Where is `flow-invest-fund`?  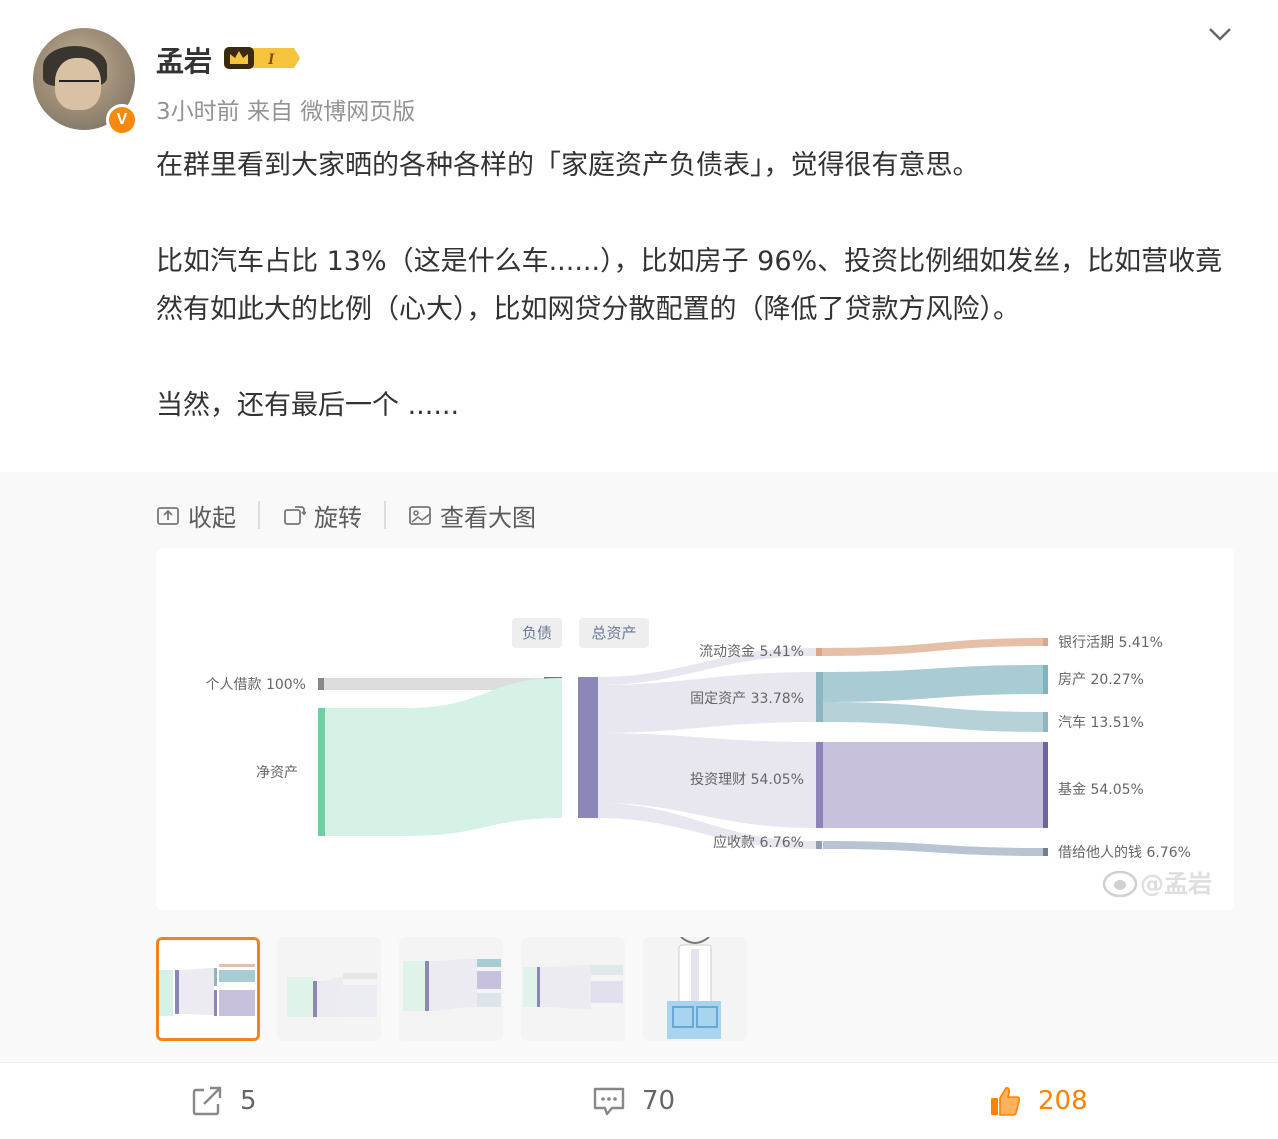 flow-invest-fund is located at coordinates (933, 785).